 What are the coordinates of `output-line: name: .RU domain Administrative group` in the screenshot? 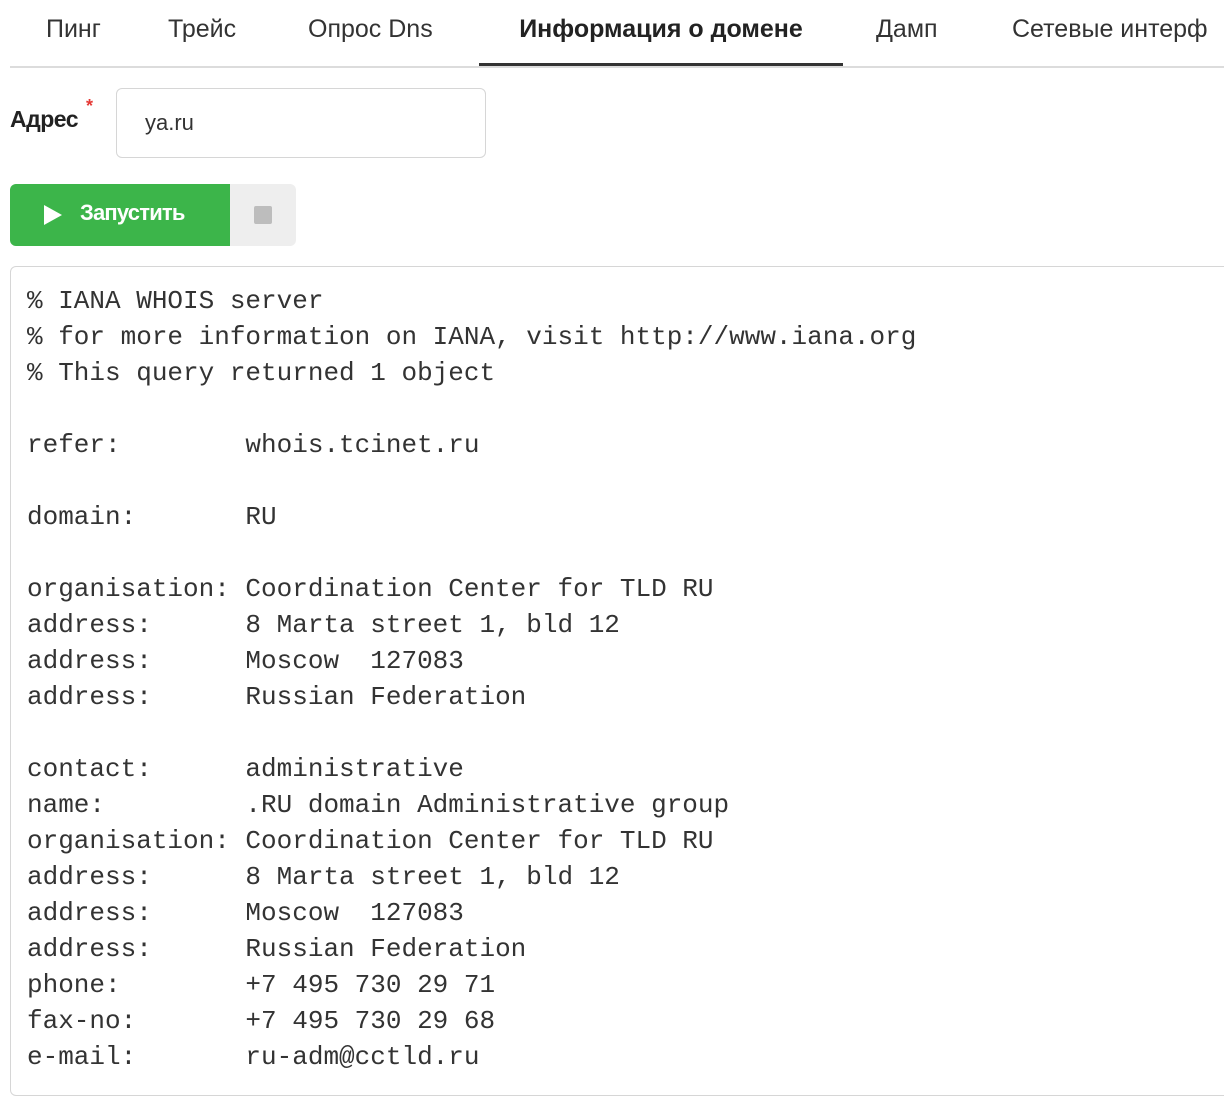 It's located at (378, 805).